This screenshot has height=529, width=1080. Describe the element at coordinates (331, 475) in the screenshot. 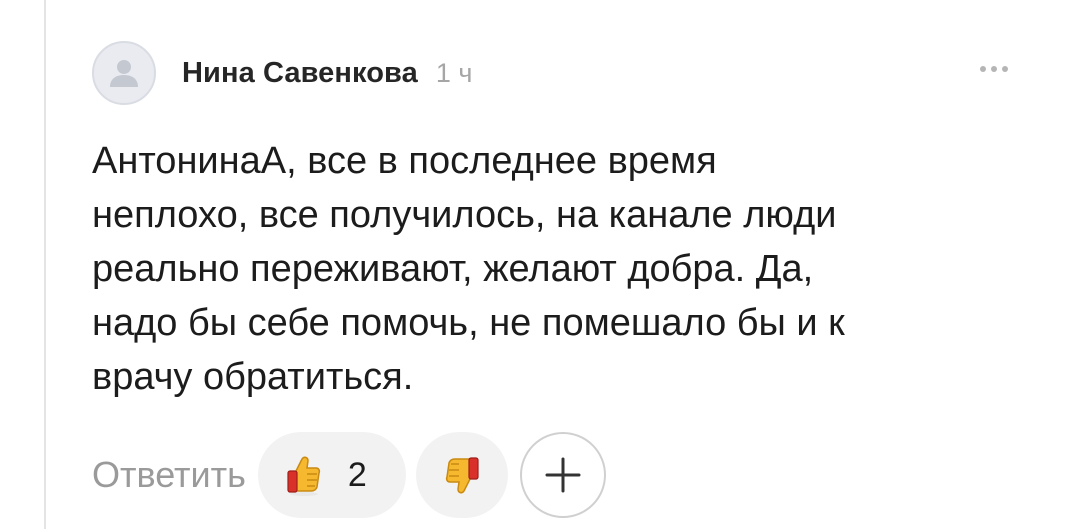

I see `like-button: 2` at that location.